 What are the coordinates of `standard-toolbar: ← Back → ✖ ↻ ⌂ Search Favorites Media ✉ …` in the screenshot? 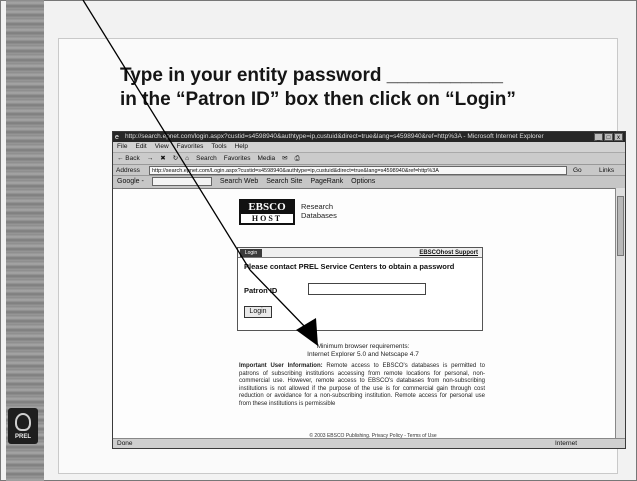 It's located at (369, 158).